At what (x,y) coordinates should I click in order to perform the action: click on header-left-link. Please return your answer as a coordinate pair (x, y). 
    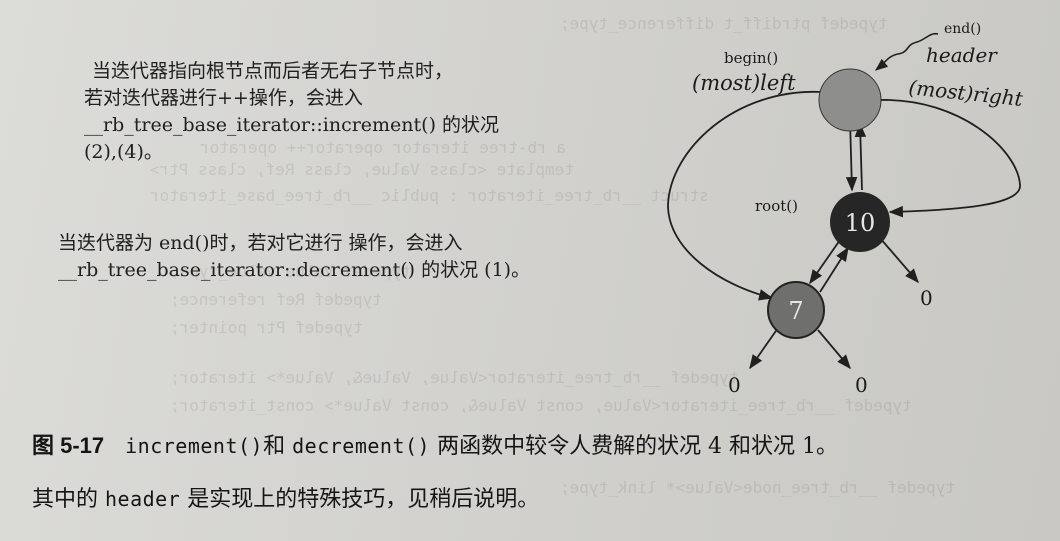
    Looking at the image, I should click on (745, 196).